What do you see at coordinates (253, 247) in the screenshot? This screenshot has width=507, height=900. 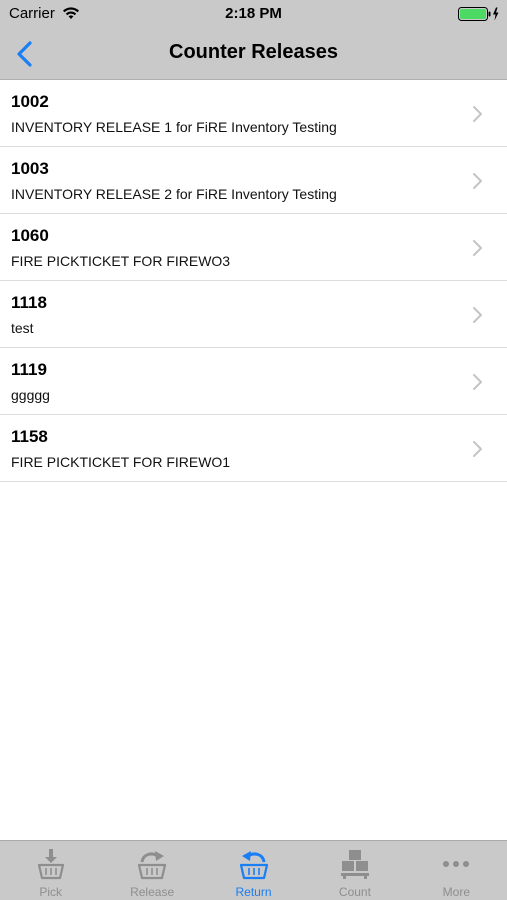 I see `list-item: 1060 FIRE PICKTICKET FOR FIREWO3` at bounding box center [253, 247].